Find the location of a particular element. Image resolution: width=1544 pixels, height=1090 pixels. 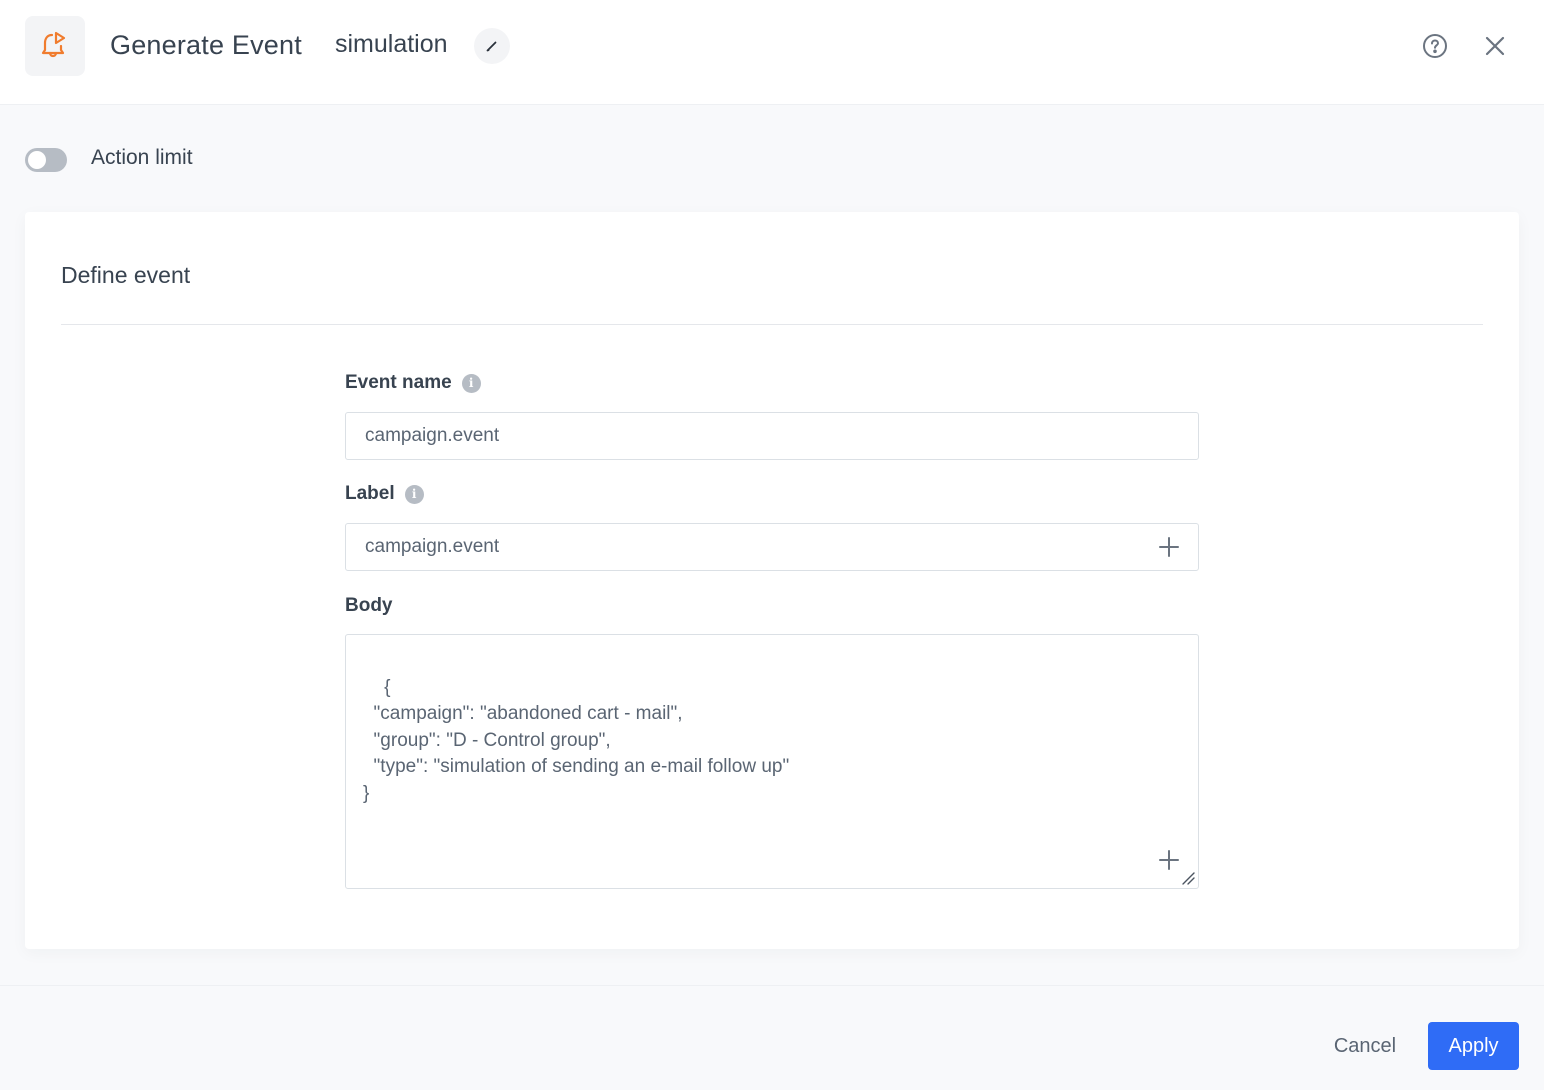

help-circle-icon is located at coordinates (1435, 46).